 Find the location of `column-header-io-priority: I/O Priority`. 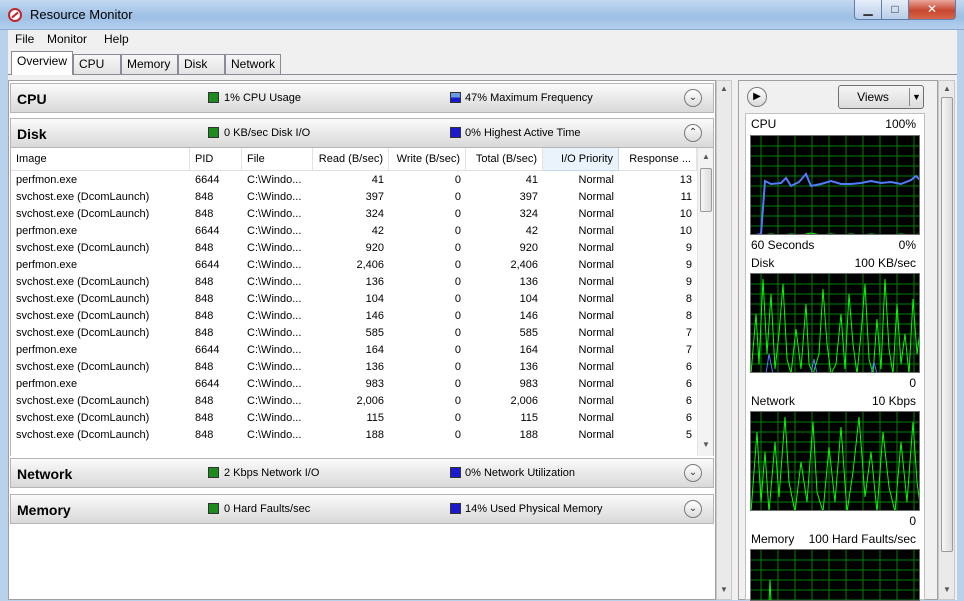

column-header-io-priority: I/O Priority is located at coordinates (581, 159).